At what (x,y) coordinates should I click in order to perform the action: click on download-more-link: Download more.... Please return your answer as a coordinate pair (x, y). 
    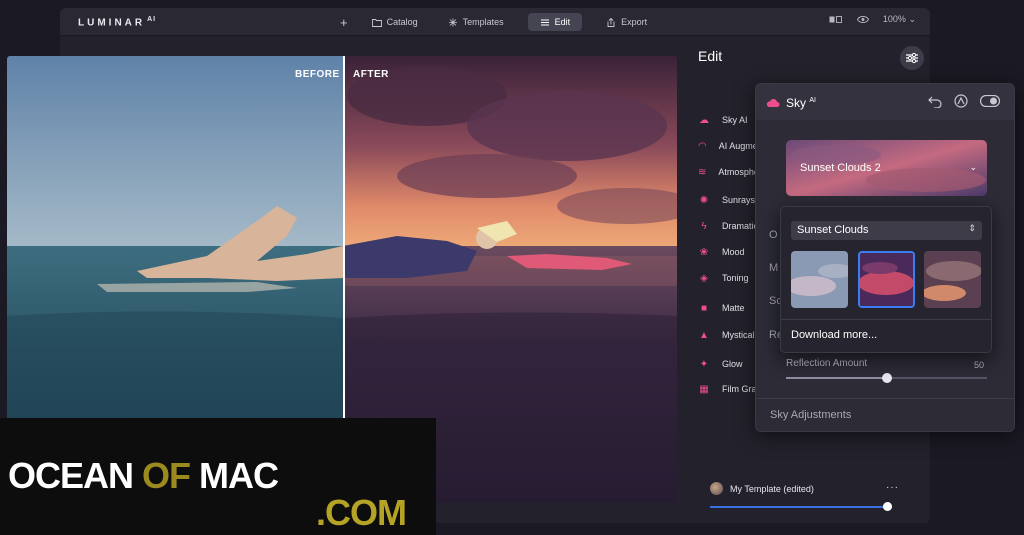
    Looking at the image, I should click on (834, 335).